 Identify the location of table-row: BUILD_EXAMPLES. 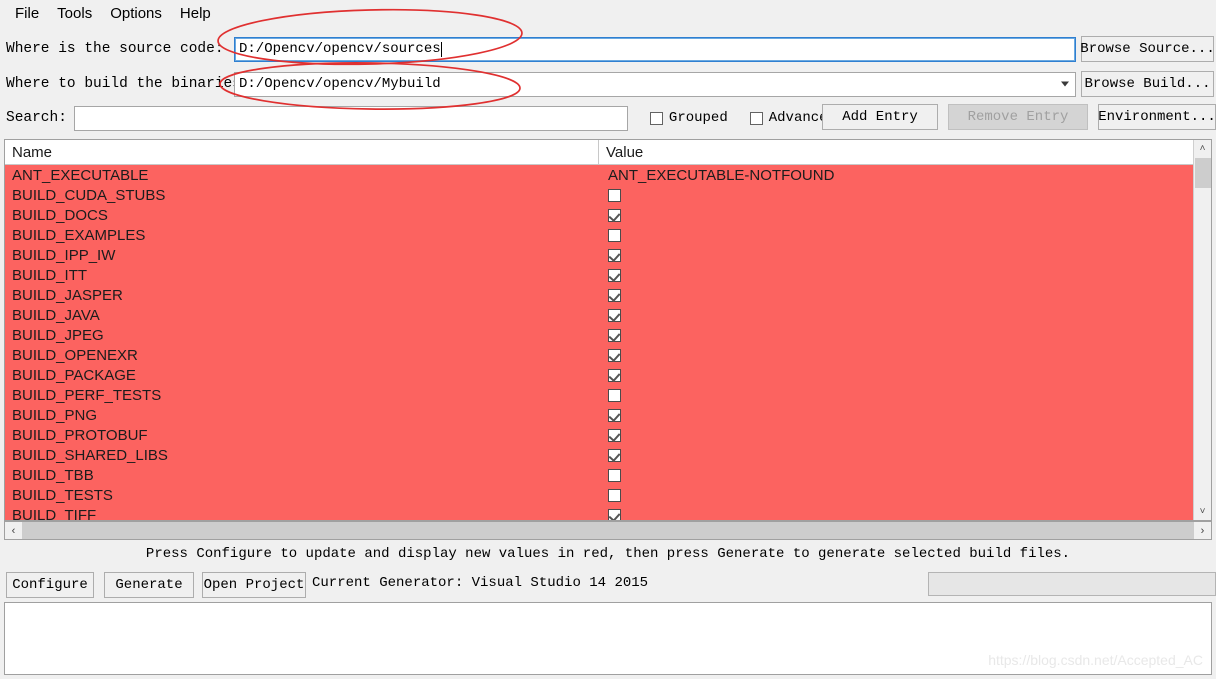
(608, 235).